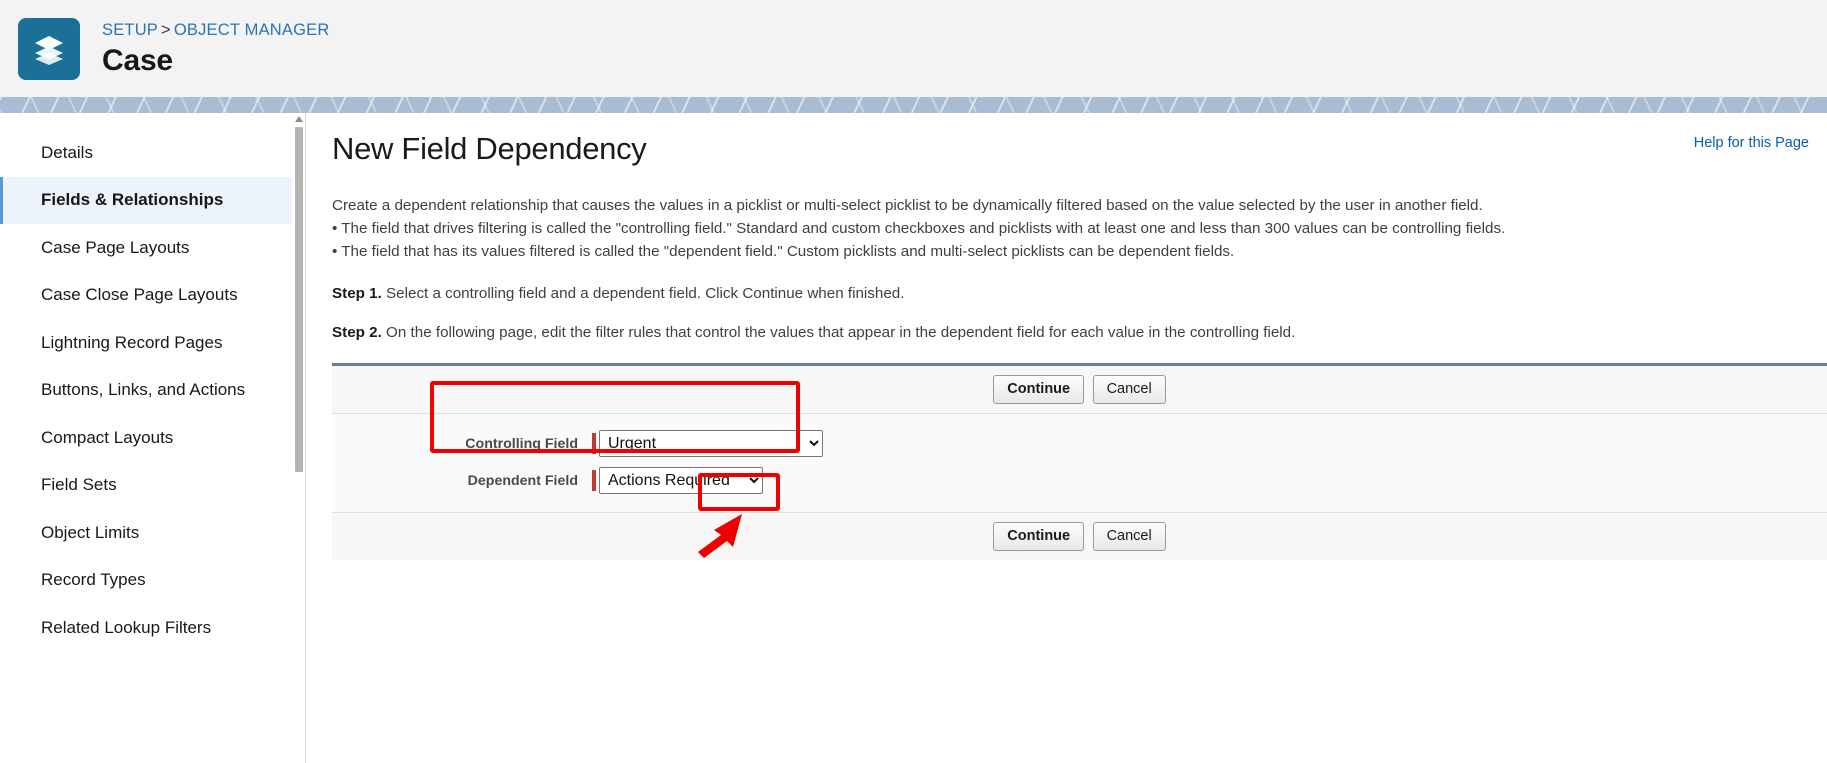  I want to click on controlling-field-select: Urgent, so click(711, 444).